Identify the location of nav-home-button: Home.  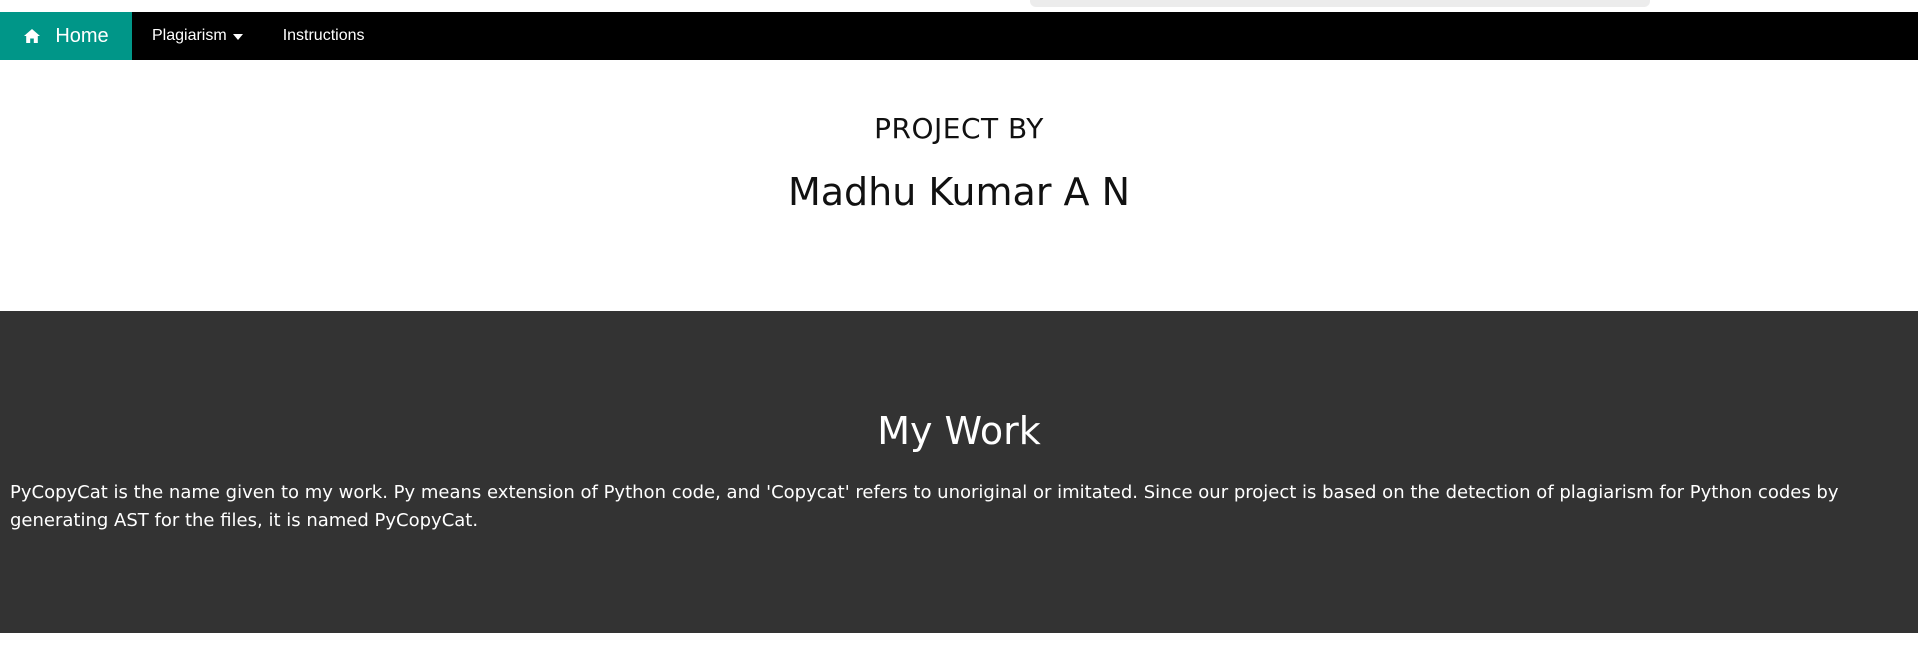
(66, 36).